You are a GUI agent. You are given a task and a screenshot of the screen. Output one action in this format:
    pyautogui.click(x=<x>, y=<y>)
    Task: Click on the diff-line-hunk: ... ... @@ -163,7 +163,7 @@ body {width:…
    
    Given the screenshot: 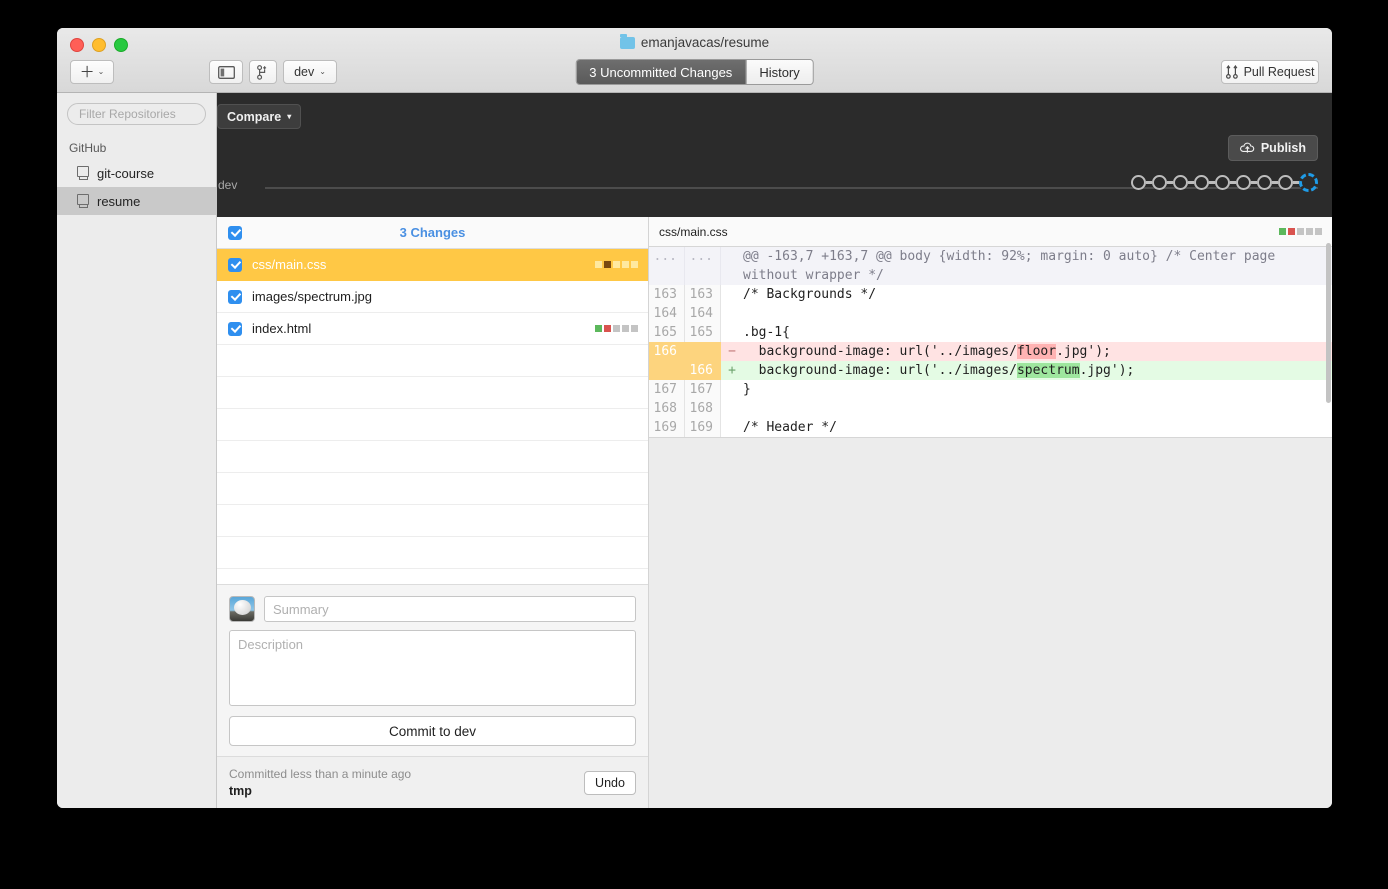 What is the action you would take?
    pyautogui.click(x=990, y=266)
    